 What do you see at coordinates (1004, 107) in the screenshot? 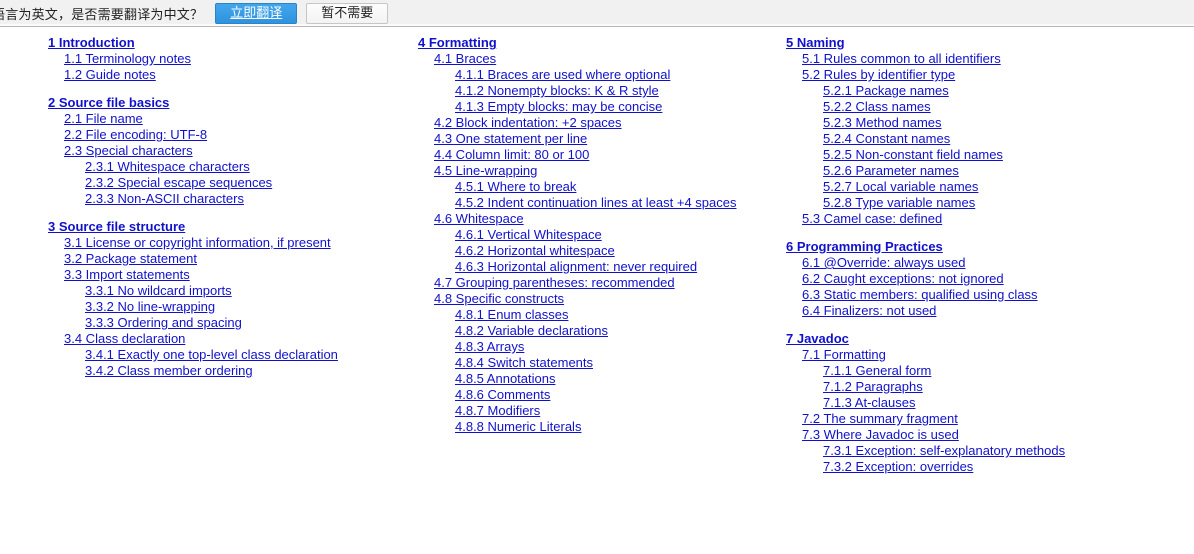
I see `toc-entry: 5.2.2 Class names` at bounding box center [1004, 107].